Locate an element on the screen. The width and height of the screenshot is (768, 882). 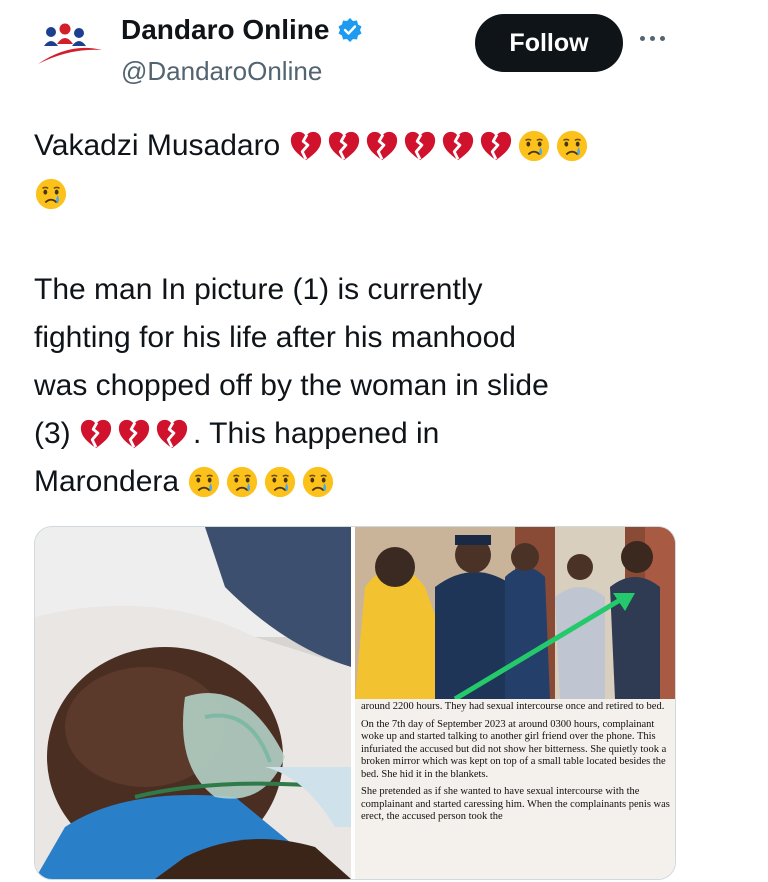
account-name-row: Dandaro Online is located at coordinates (242, 30).